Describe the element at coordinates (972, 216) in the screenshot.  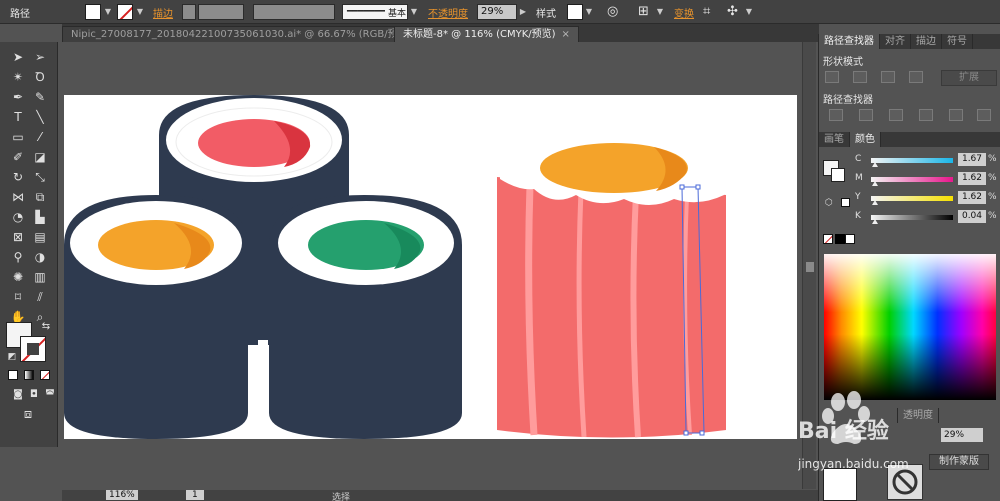
I see `black-value: 0.04` at that location.